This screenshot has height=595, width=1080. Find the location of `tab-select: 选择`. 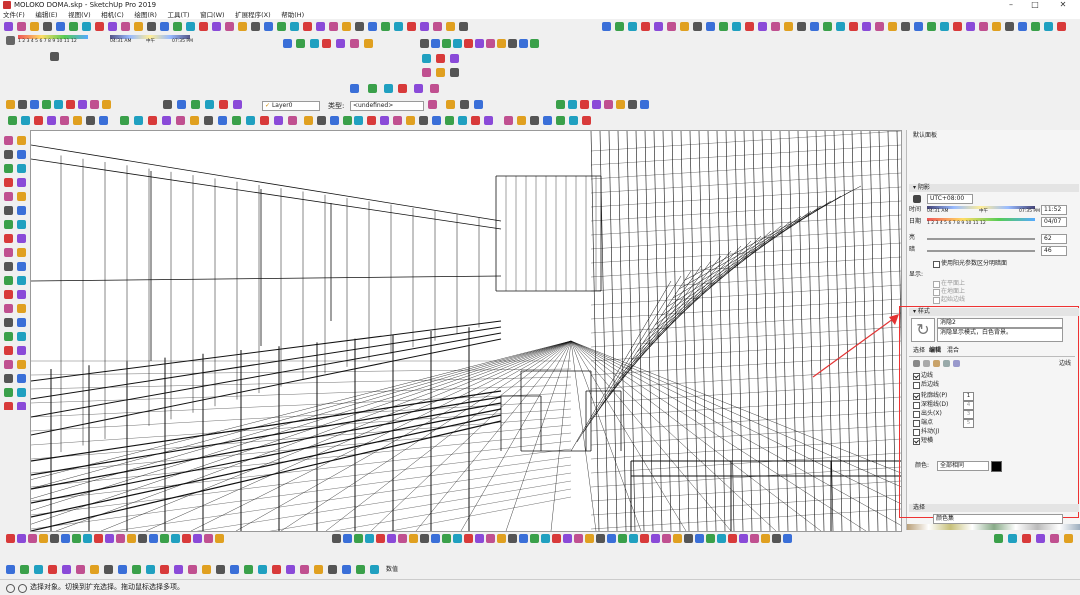

tab-select: 选择 is located at coordinates (919, 351).